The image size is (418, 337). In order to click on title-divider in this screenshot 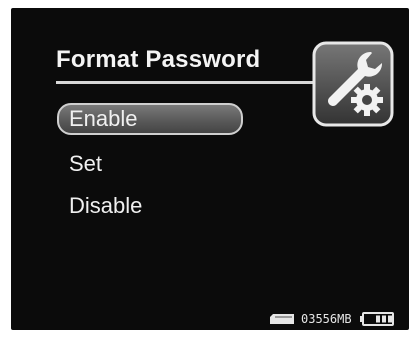, I will do `click(188, 82)`.